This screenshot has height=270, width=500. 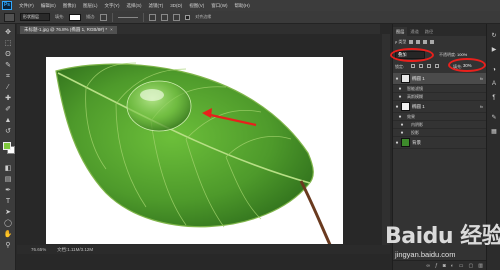 I want to click on stroke-color-swatch, so click(x=104, y=17).